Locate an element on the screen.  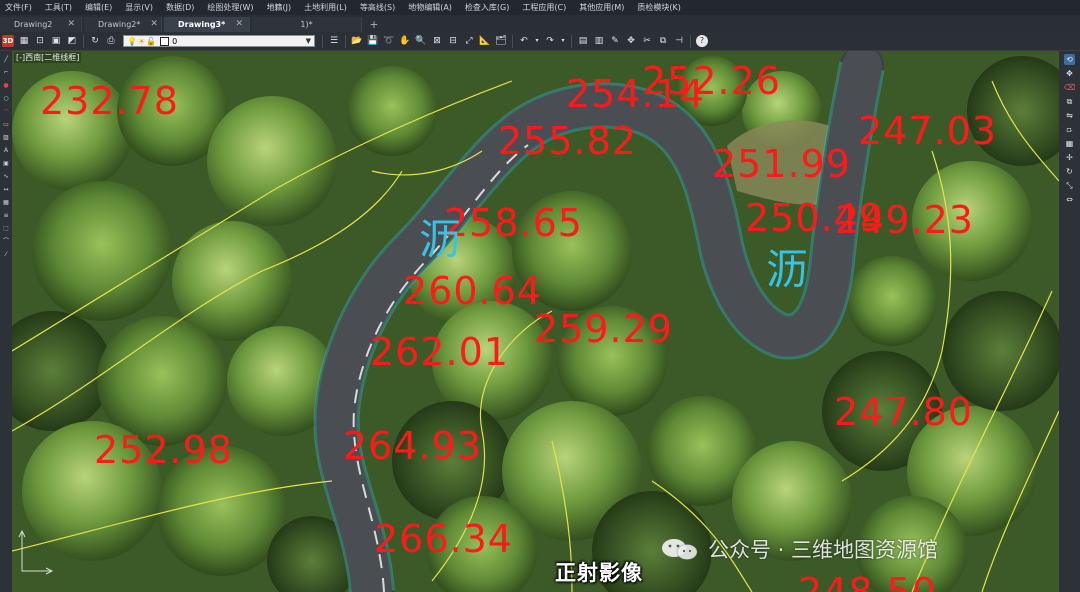
zoom-realtime-icon: 🔍 is located at coordinates (421, 41).